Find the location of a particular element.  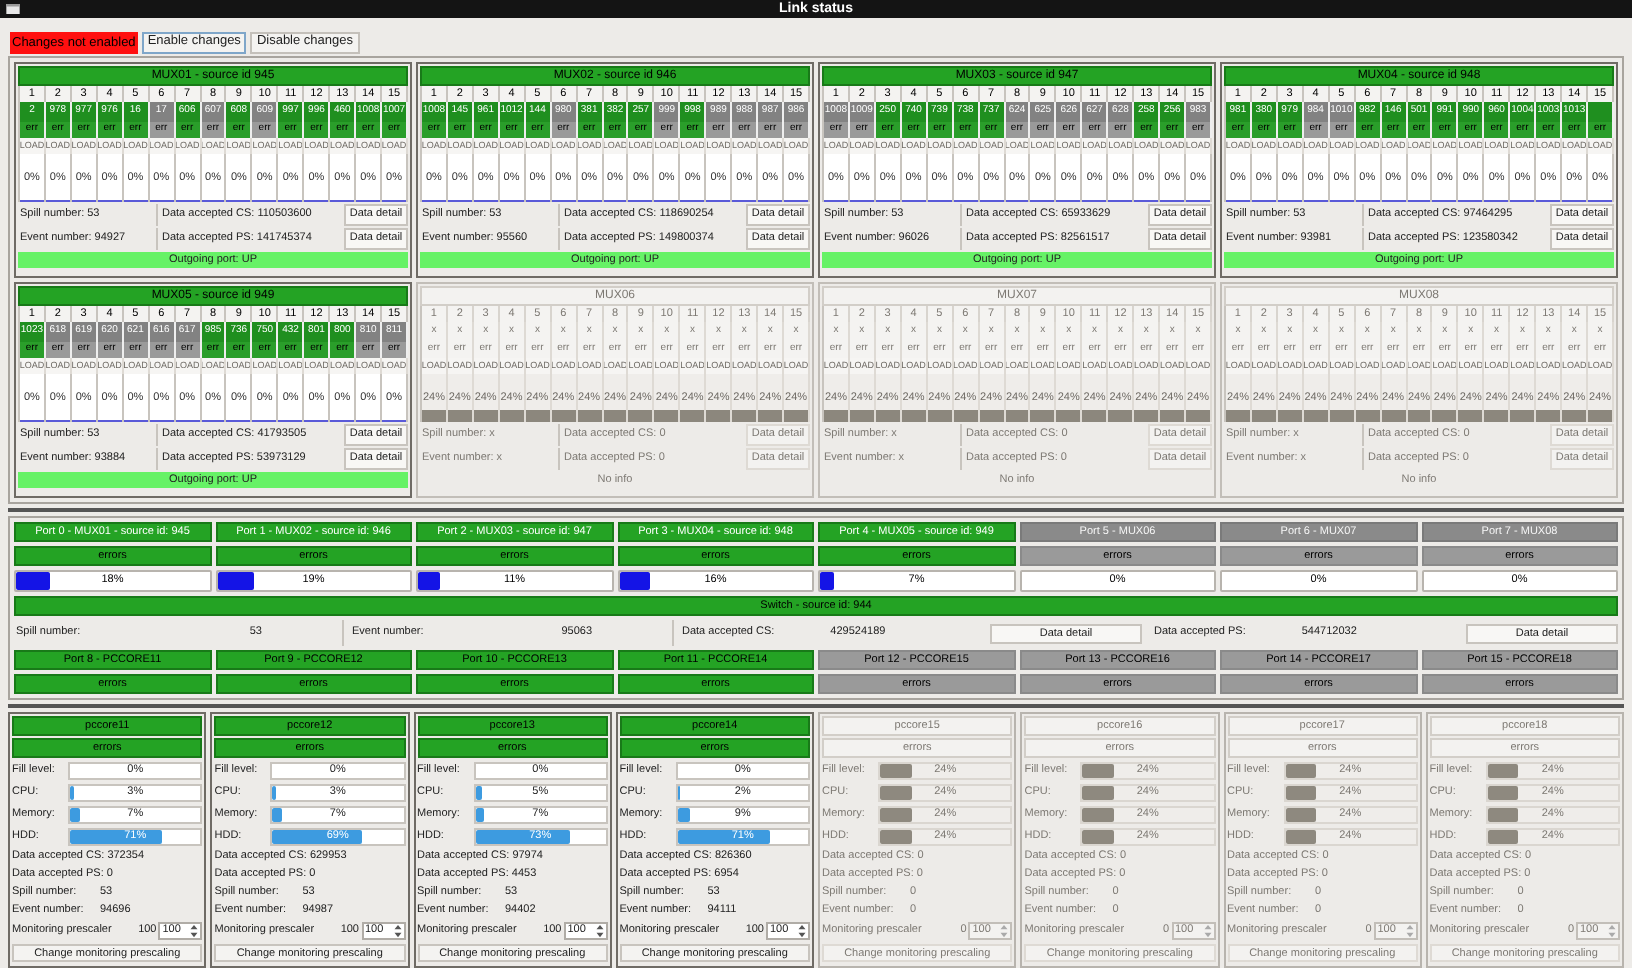

window-icon is located at coordinates (13, 9).